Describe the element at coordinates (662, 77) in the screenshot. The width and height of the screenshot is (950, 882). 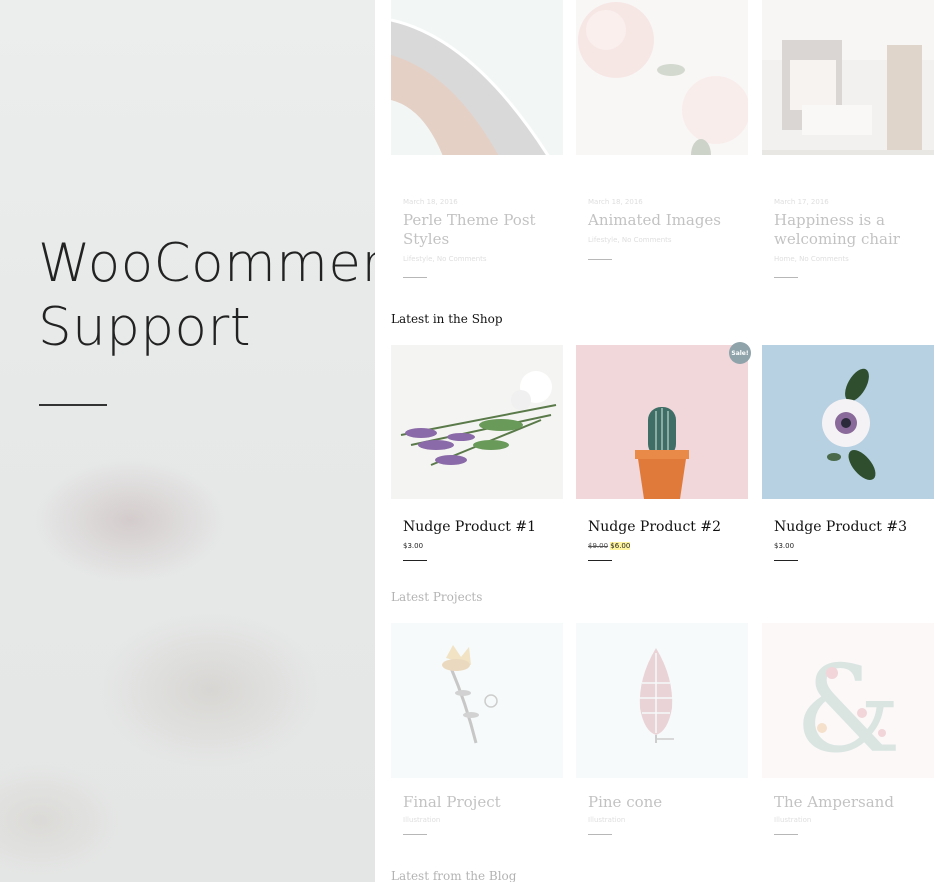
I see `peony-photo` at that location.